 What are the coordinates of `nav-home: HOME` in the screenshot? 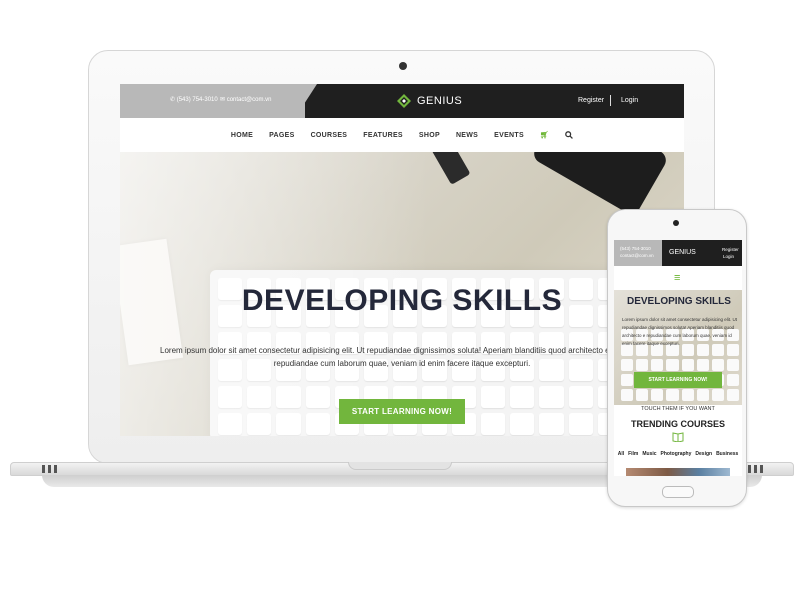 It's located at (242, 135).